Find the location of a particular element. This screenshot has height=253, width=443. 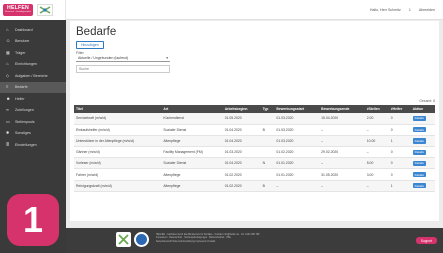

table-cell: 01.01.2020 is located at coordinates (285, 174).